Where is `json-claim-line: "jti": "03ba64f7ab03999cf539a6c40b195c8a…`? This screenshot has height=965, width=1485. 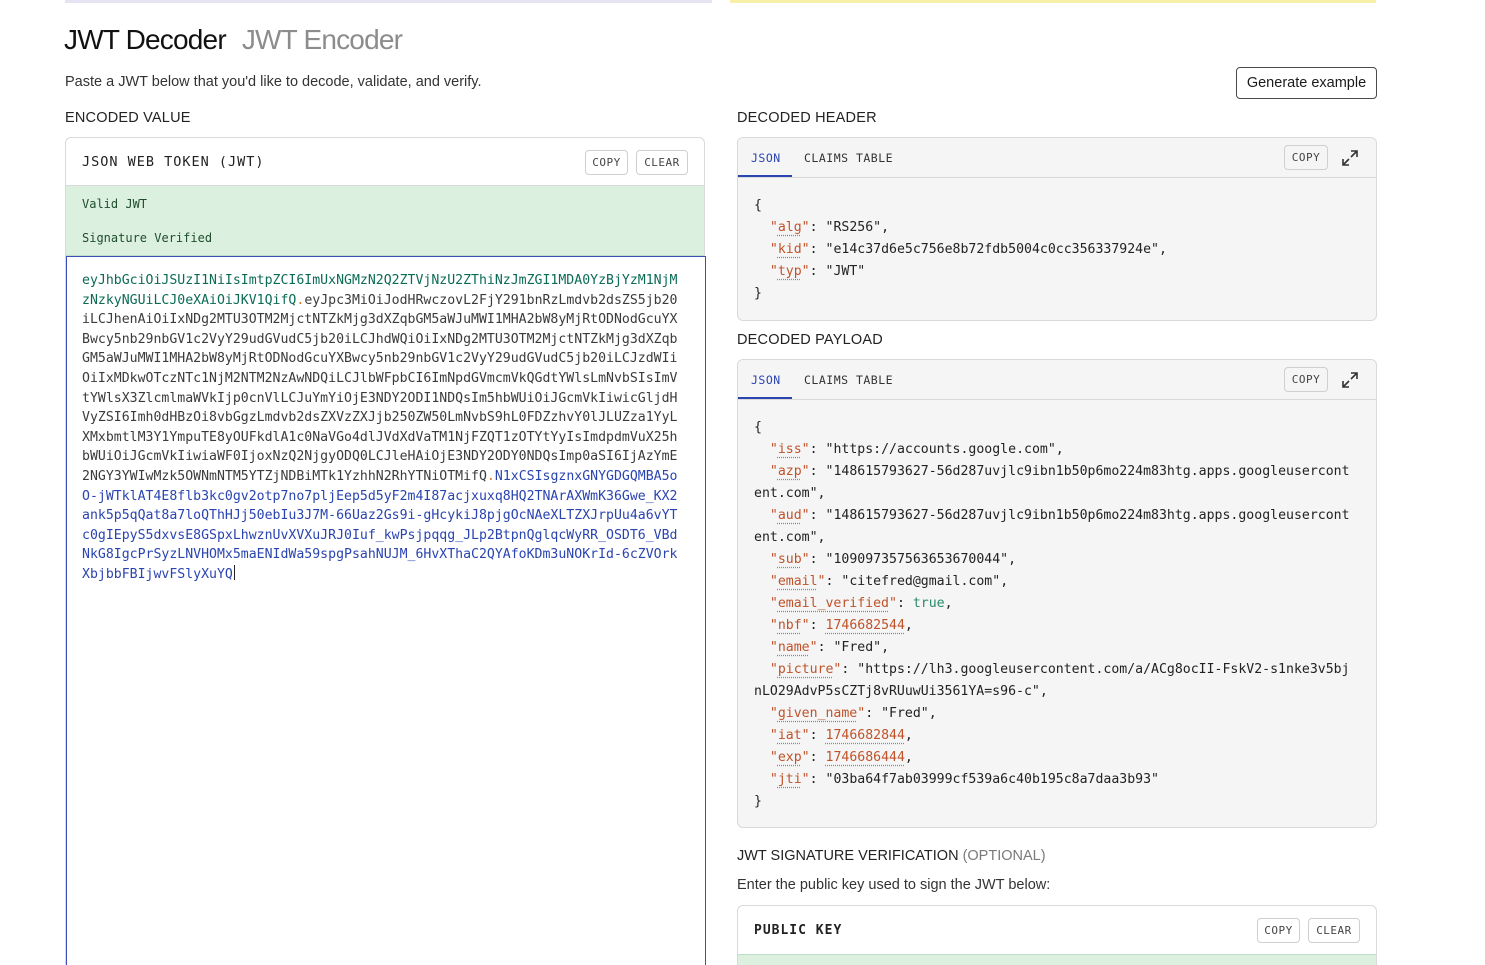 json-claim-line: "jti": "03ba64f7ab03999cf539a6c40b195c8a… is located at coordinates (1054, 780).